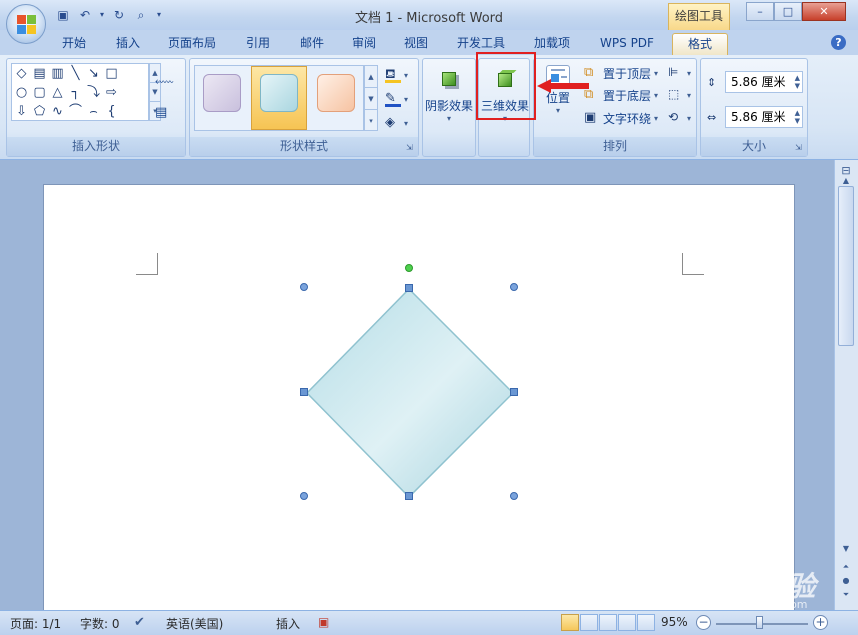  I want to click on arrow-line-shape-icon: ↘, so click(93, 73).